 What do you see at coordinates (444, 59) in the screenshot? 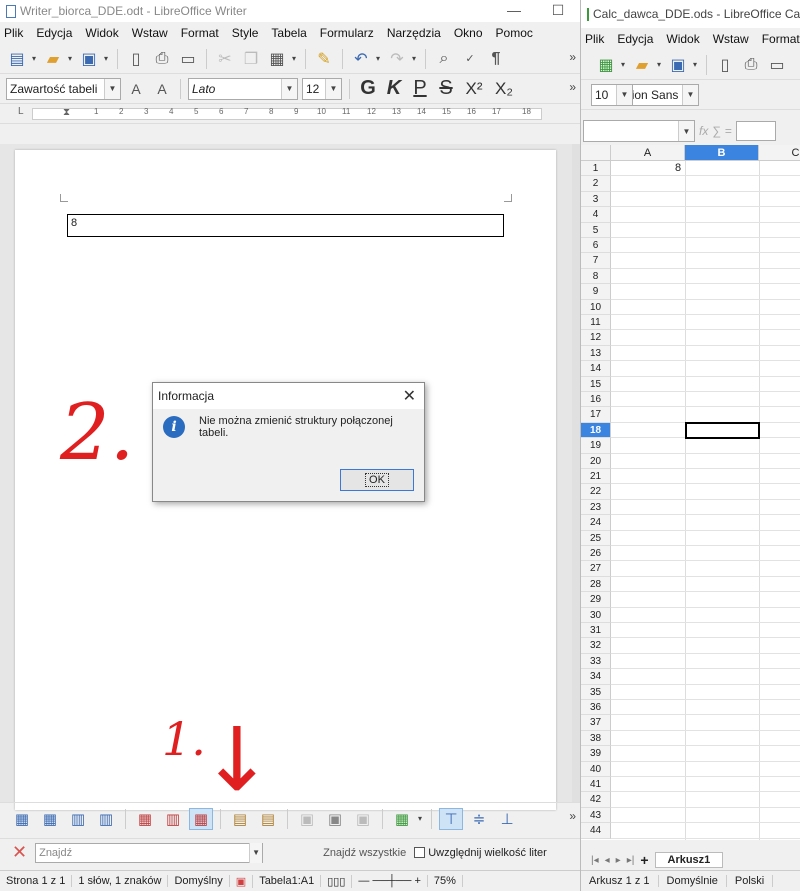
I see `find-replace-icon: ⌕` at bounding box center [444, 59].